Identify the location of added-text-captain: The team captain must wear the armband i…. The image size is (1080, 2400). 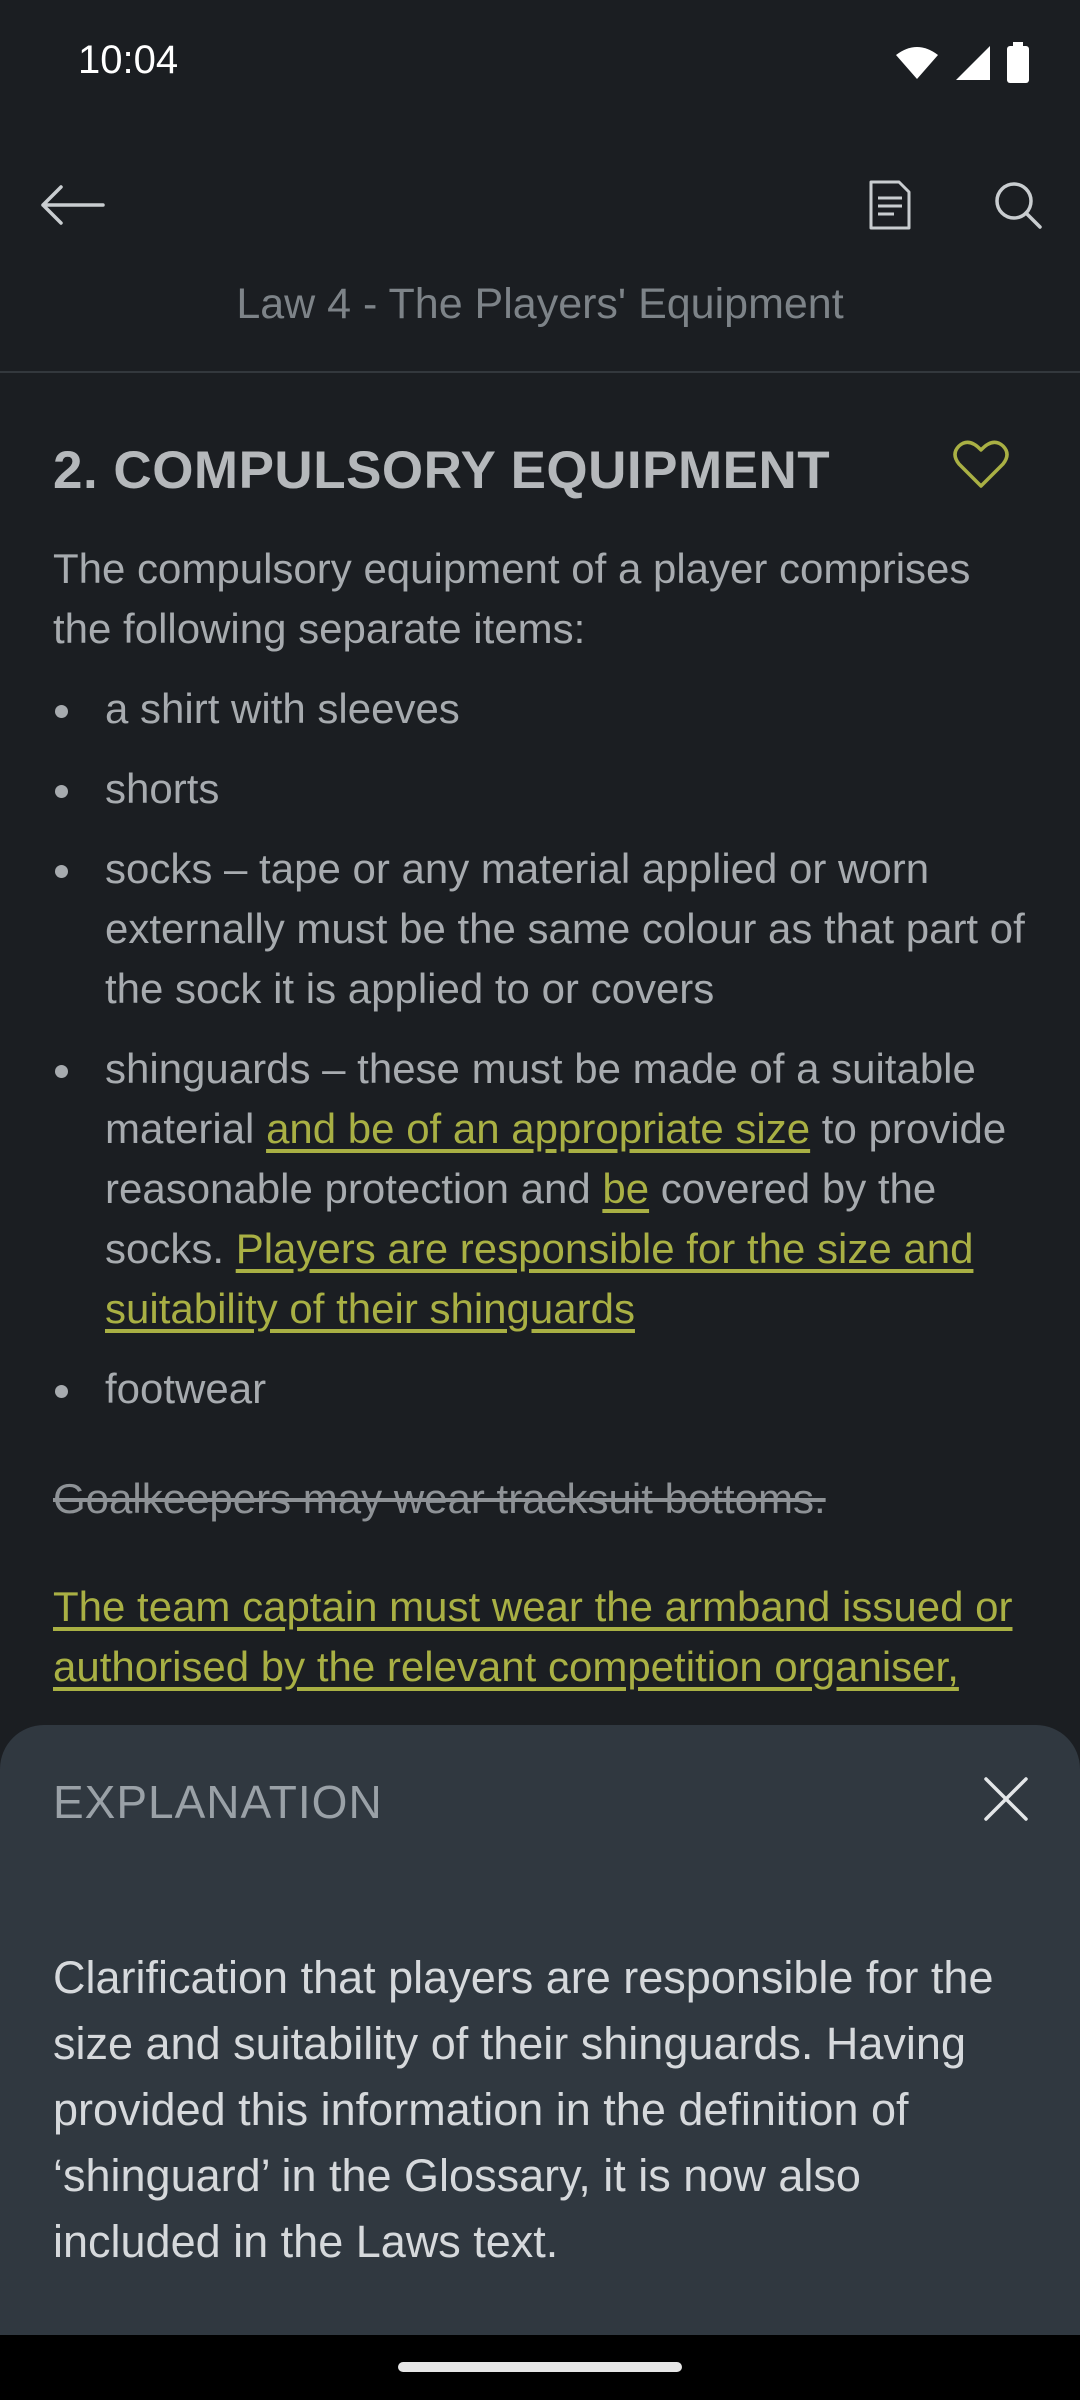
(543, 1637).